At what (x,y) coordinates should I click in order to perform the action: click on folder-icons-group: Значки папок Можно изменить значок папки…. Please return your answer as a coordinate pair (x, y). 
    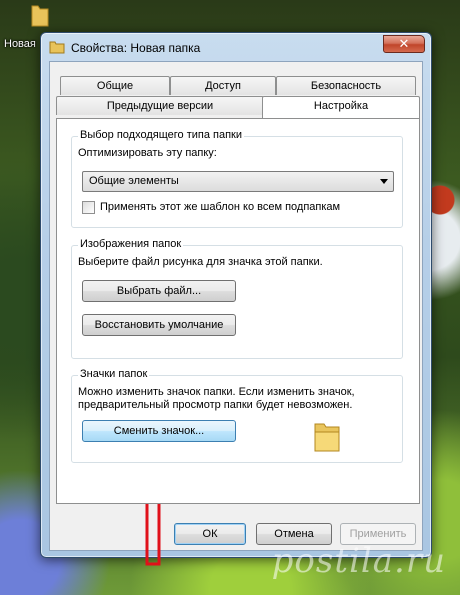
    Looking at the image, I should click on (237, 415).